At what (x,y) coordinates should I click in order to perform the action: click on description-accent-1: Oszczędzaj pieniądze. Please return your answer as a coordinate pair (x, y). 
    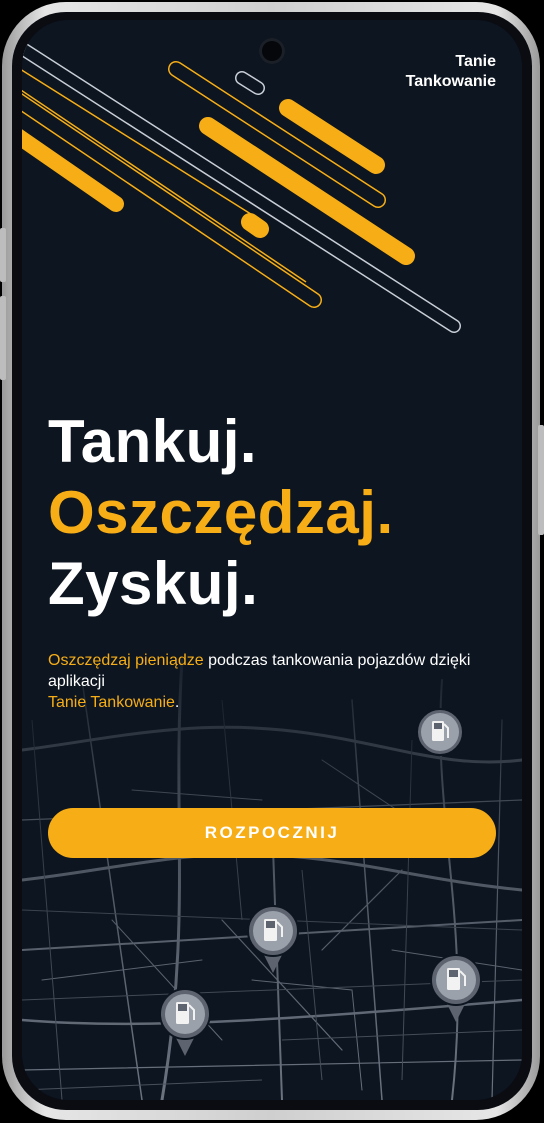
    Looking at the image, I should click on (126, 660).